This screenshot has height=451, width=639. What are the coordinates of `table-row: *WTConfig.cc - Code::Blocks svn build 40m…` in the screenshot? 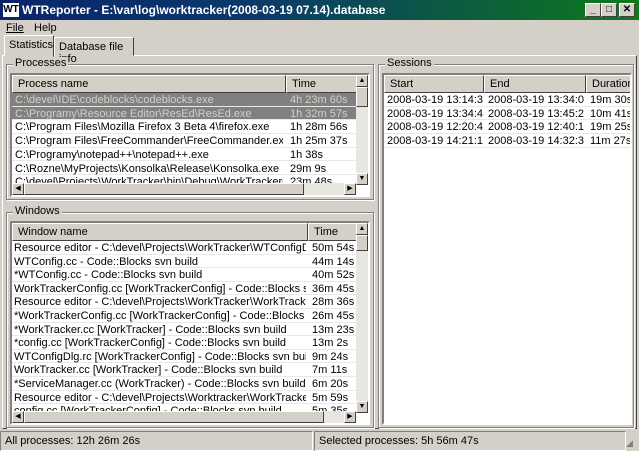 It's located at (185, 275).